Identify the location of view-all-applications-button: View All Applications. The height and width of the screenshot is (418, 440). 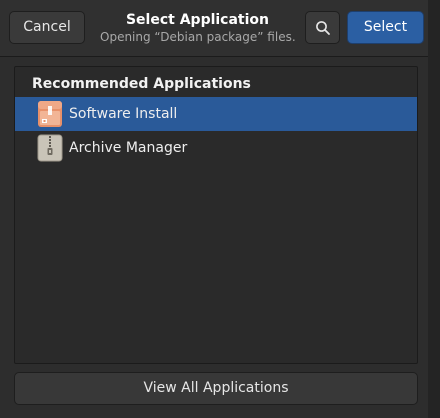
(216, 388).